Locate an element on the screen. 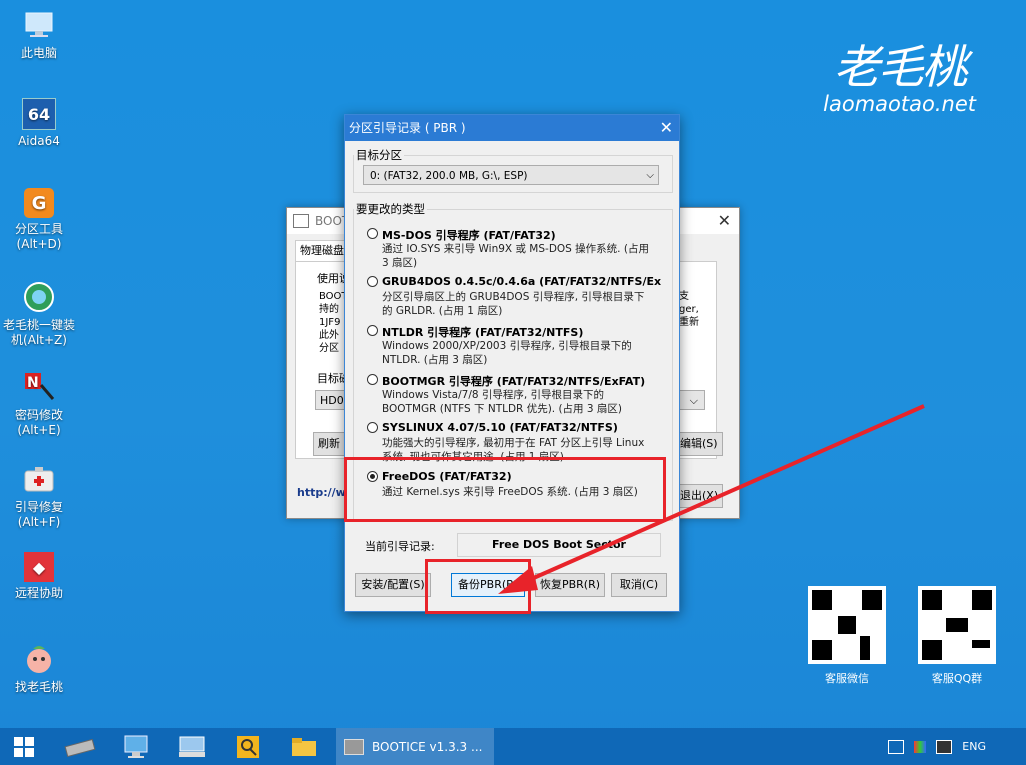 The image size is (1026, 765). desc-line: ger, is located at coordinates (689, 309).